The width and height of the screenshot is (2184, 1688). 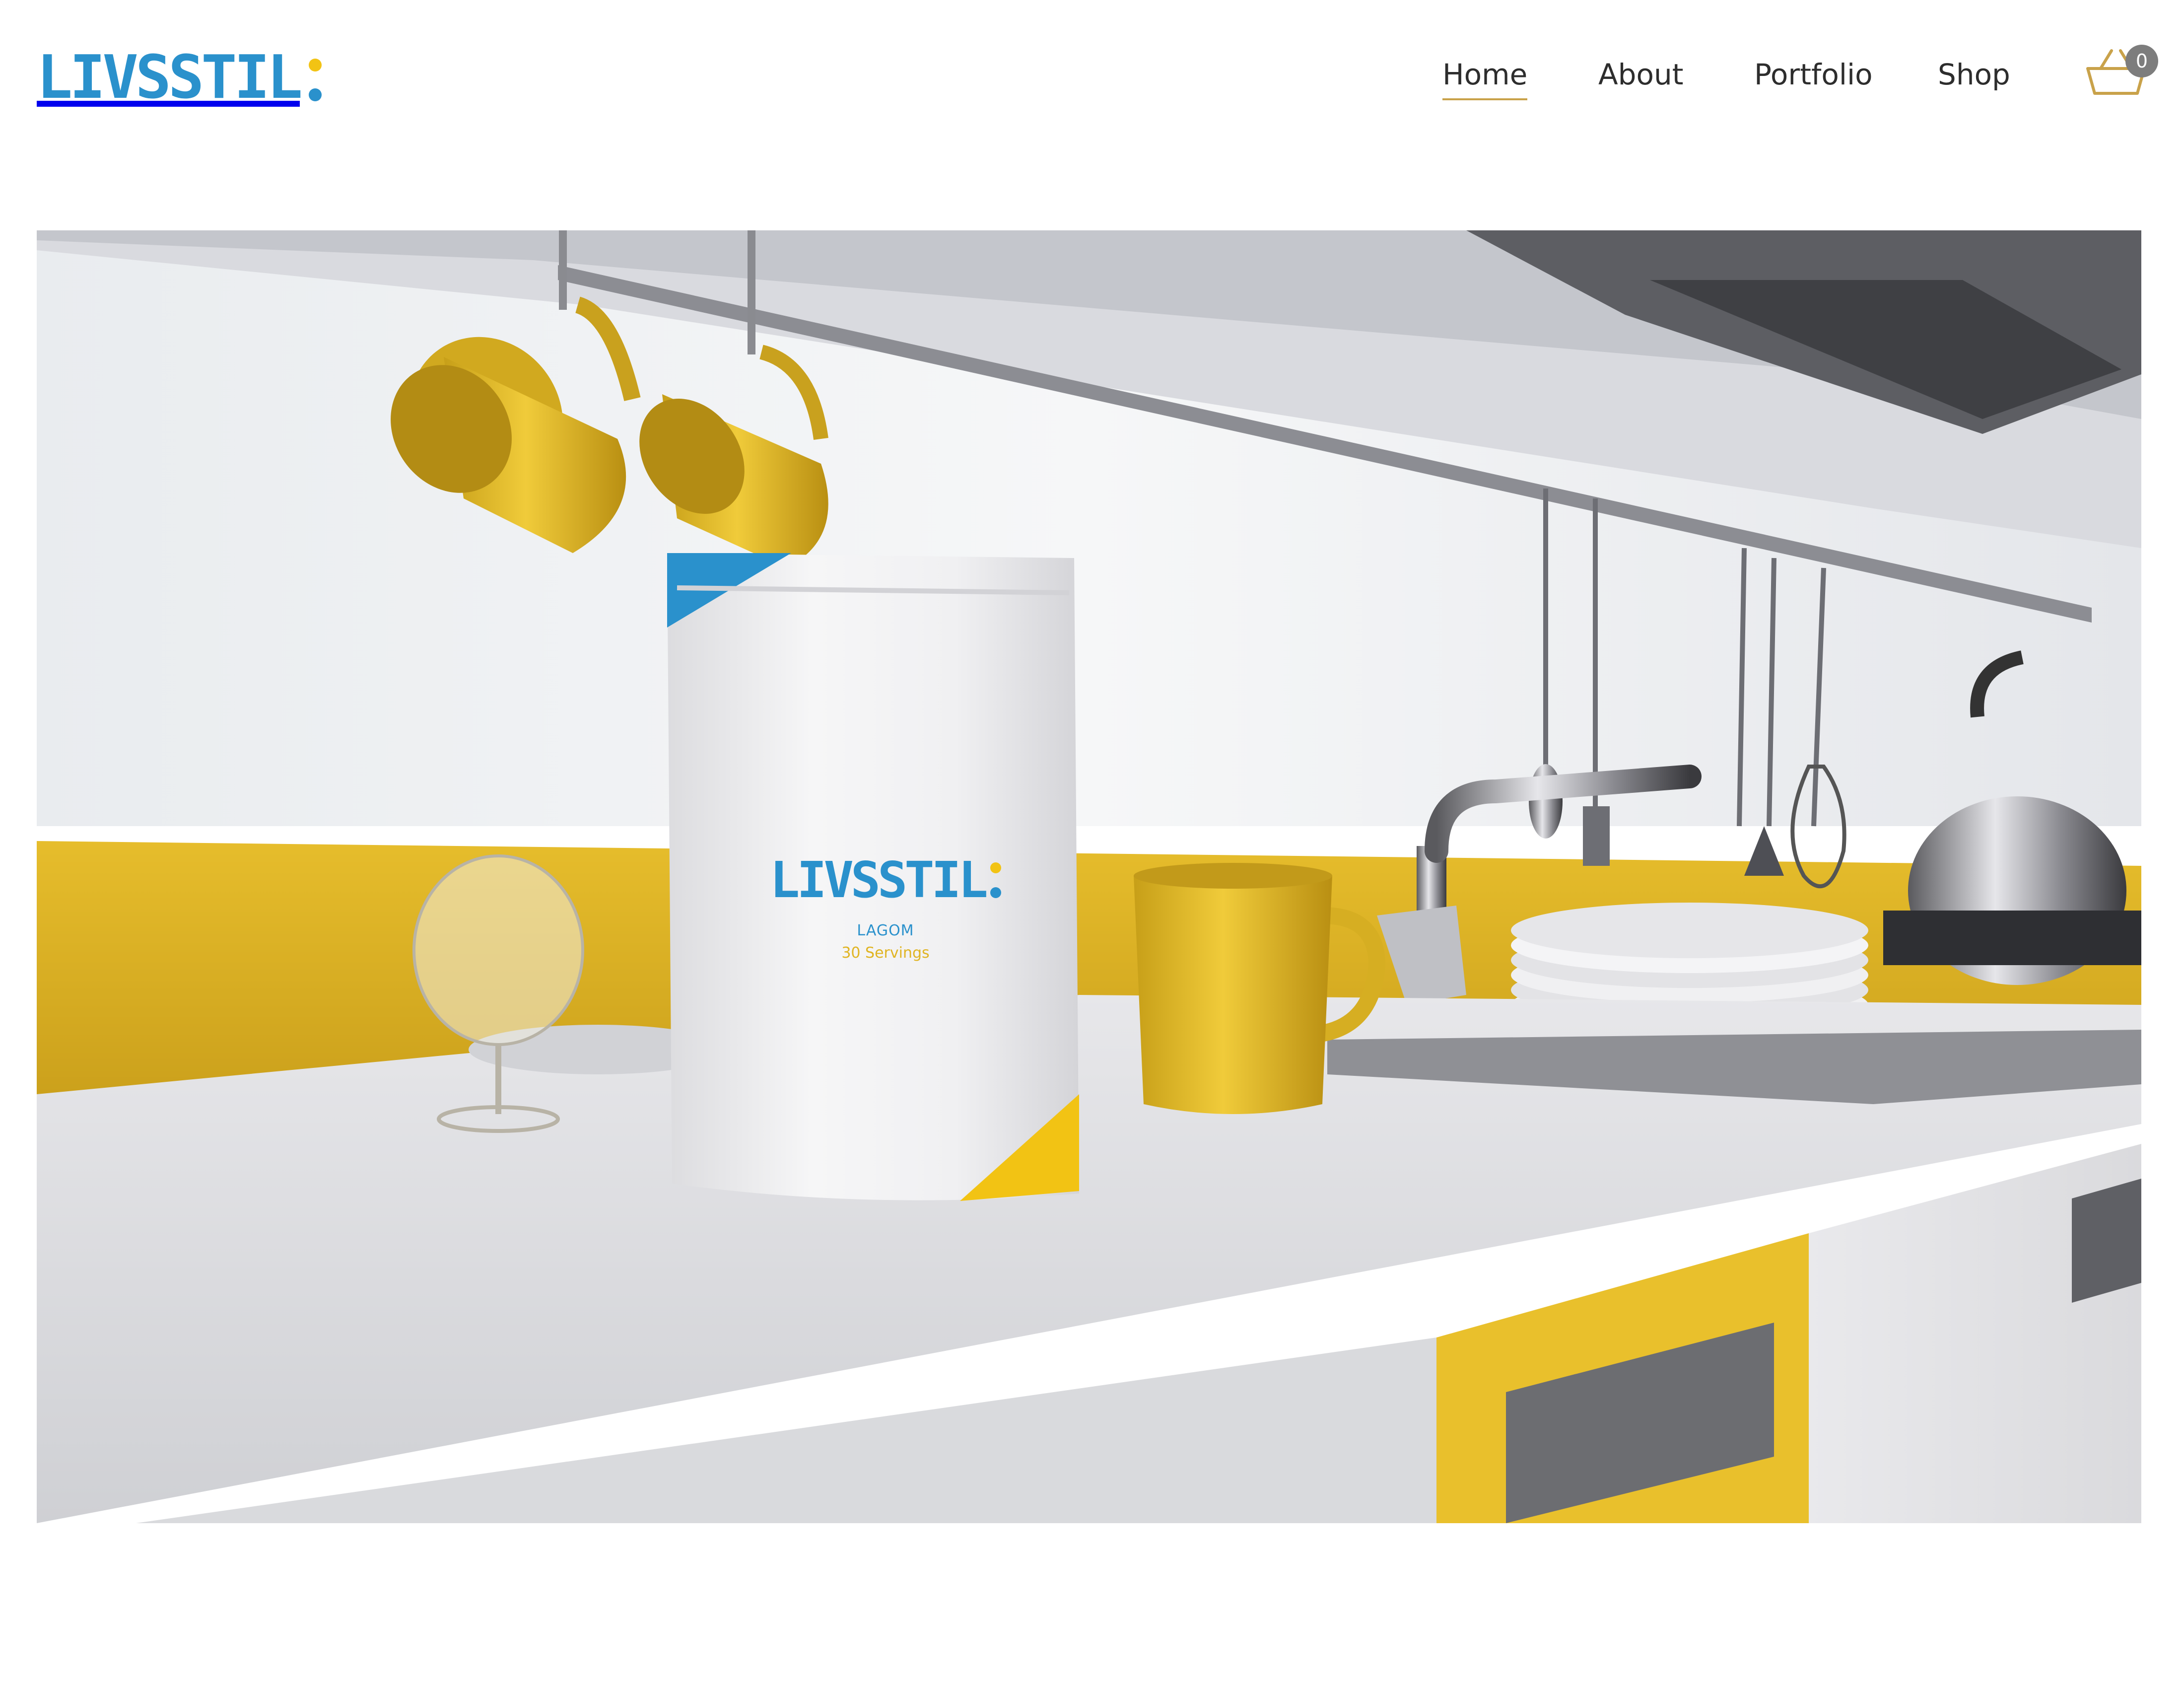 What do you see at coordinates (1485, 77) in the screenshot?
I see `nav-item-home: Home` at bounding box center [1485, 77].